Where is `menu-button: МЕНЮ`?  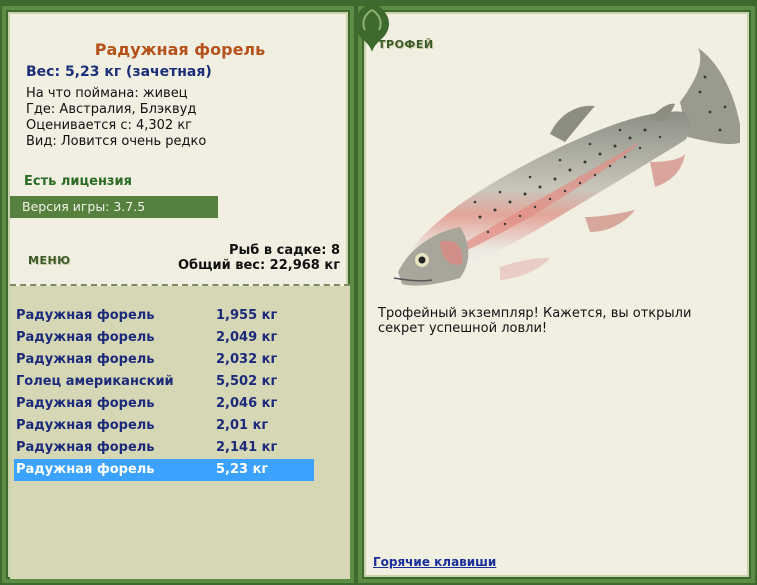 menu-button: МЕНЮ is located at coordinates (49, 260).